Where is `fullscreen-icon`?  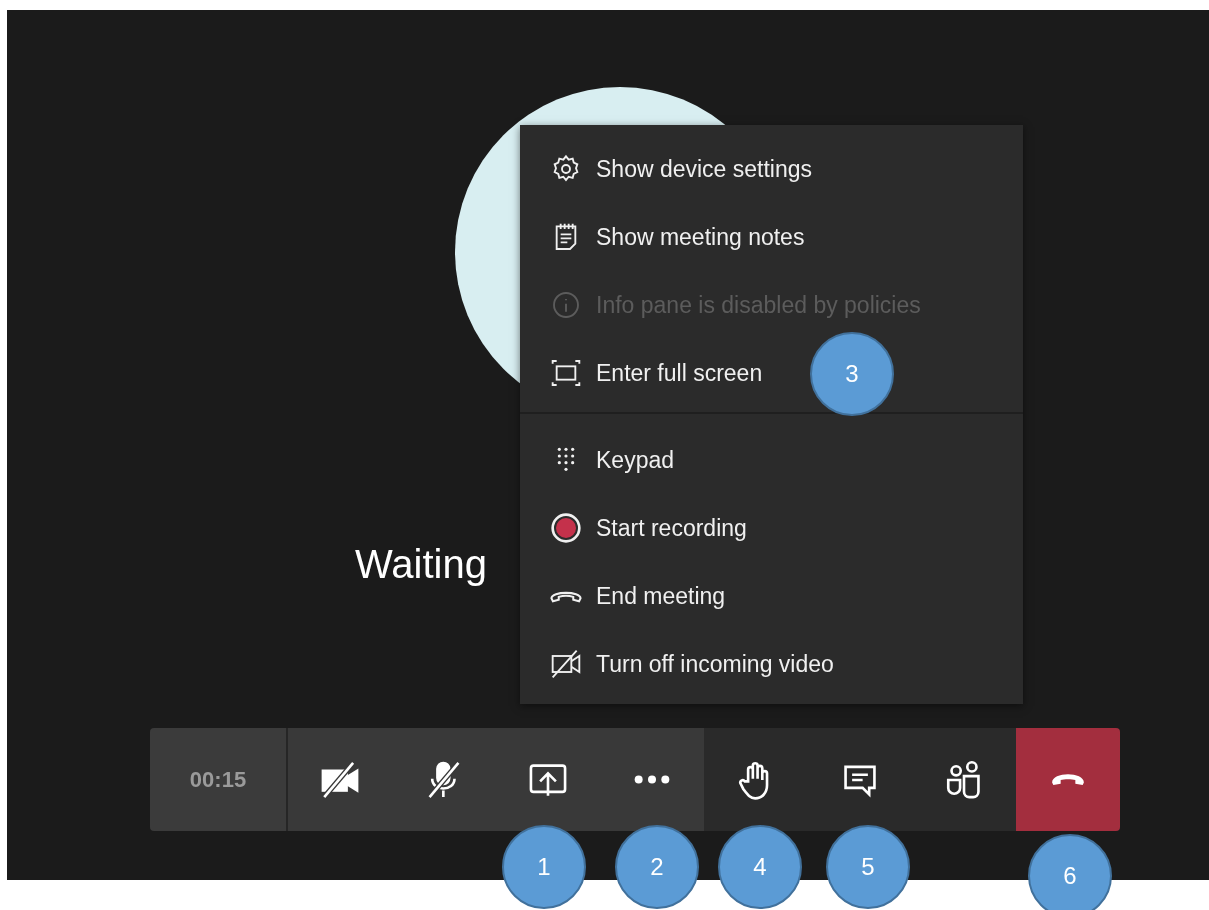 fullscreen-icon is located at coordinates (566, 373).